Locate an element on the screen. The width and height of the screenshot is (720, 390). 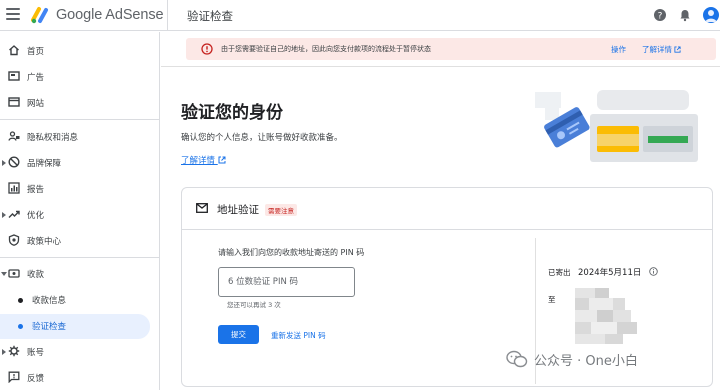
sidebar-item-account: 账号 is located at coordinates (75, 352).